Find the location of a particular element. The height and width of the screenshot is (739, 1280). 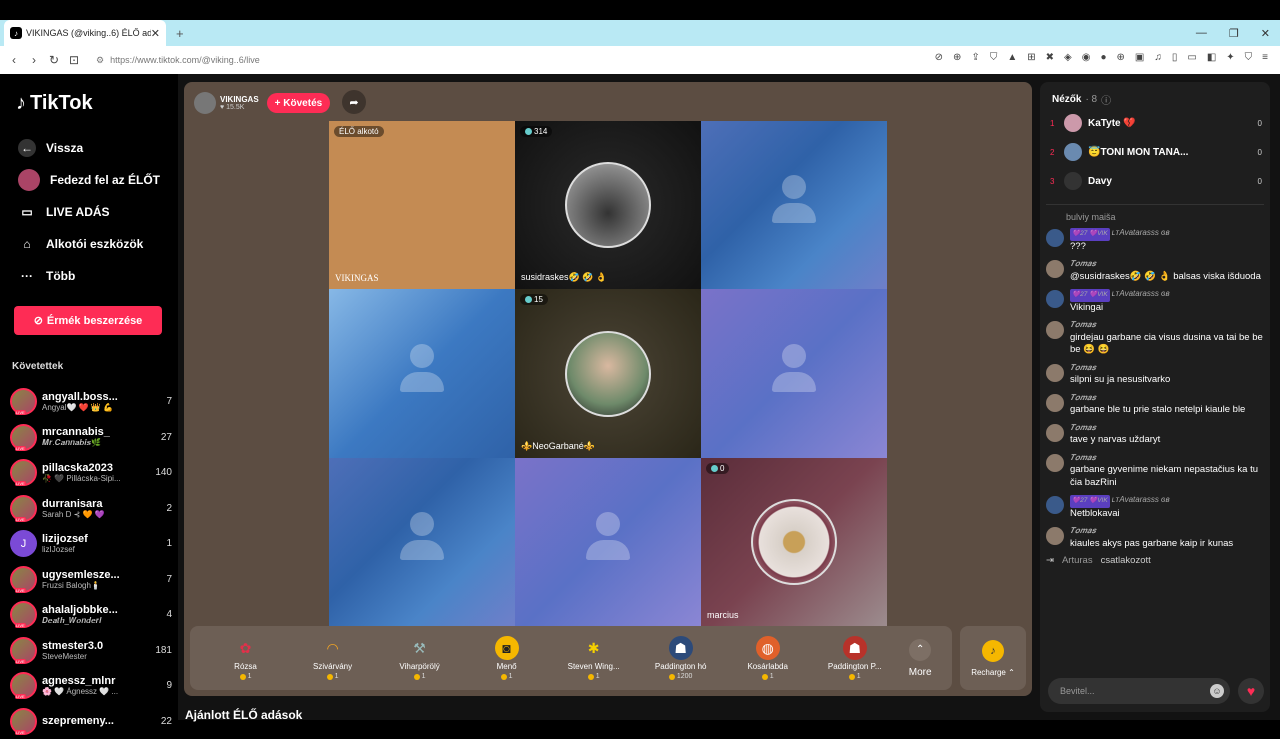

recharge-button: ♪ Recharge ⌃ is located at coordinates (993, 658).